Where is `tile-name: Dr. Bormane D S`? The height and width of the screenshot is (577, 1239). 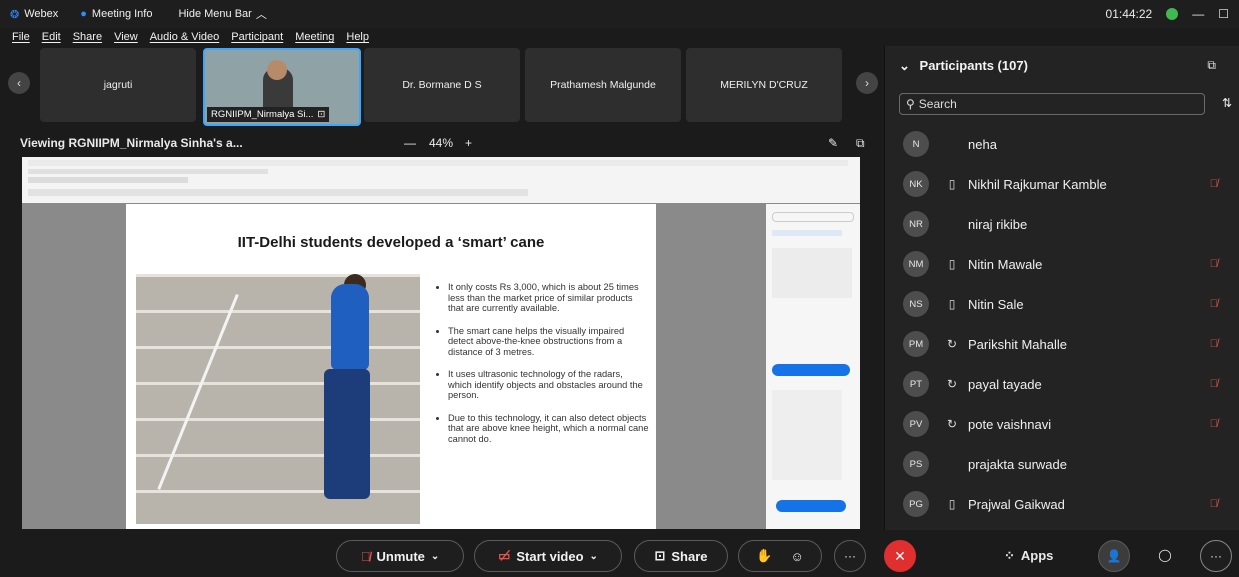
tile-name: Dr. Bormane D S is located at coordinates (442, 85).